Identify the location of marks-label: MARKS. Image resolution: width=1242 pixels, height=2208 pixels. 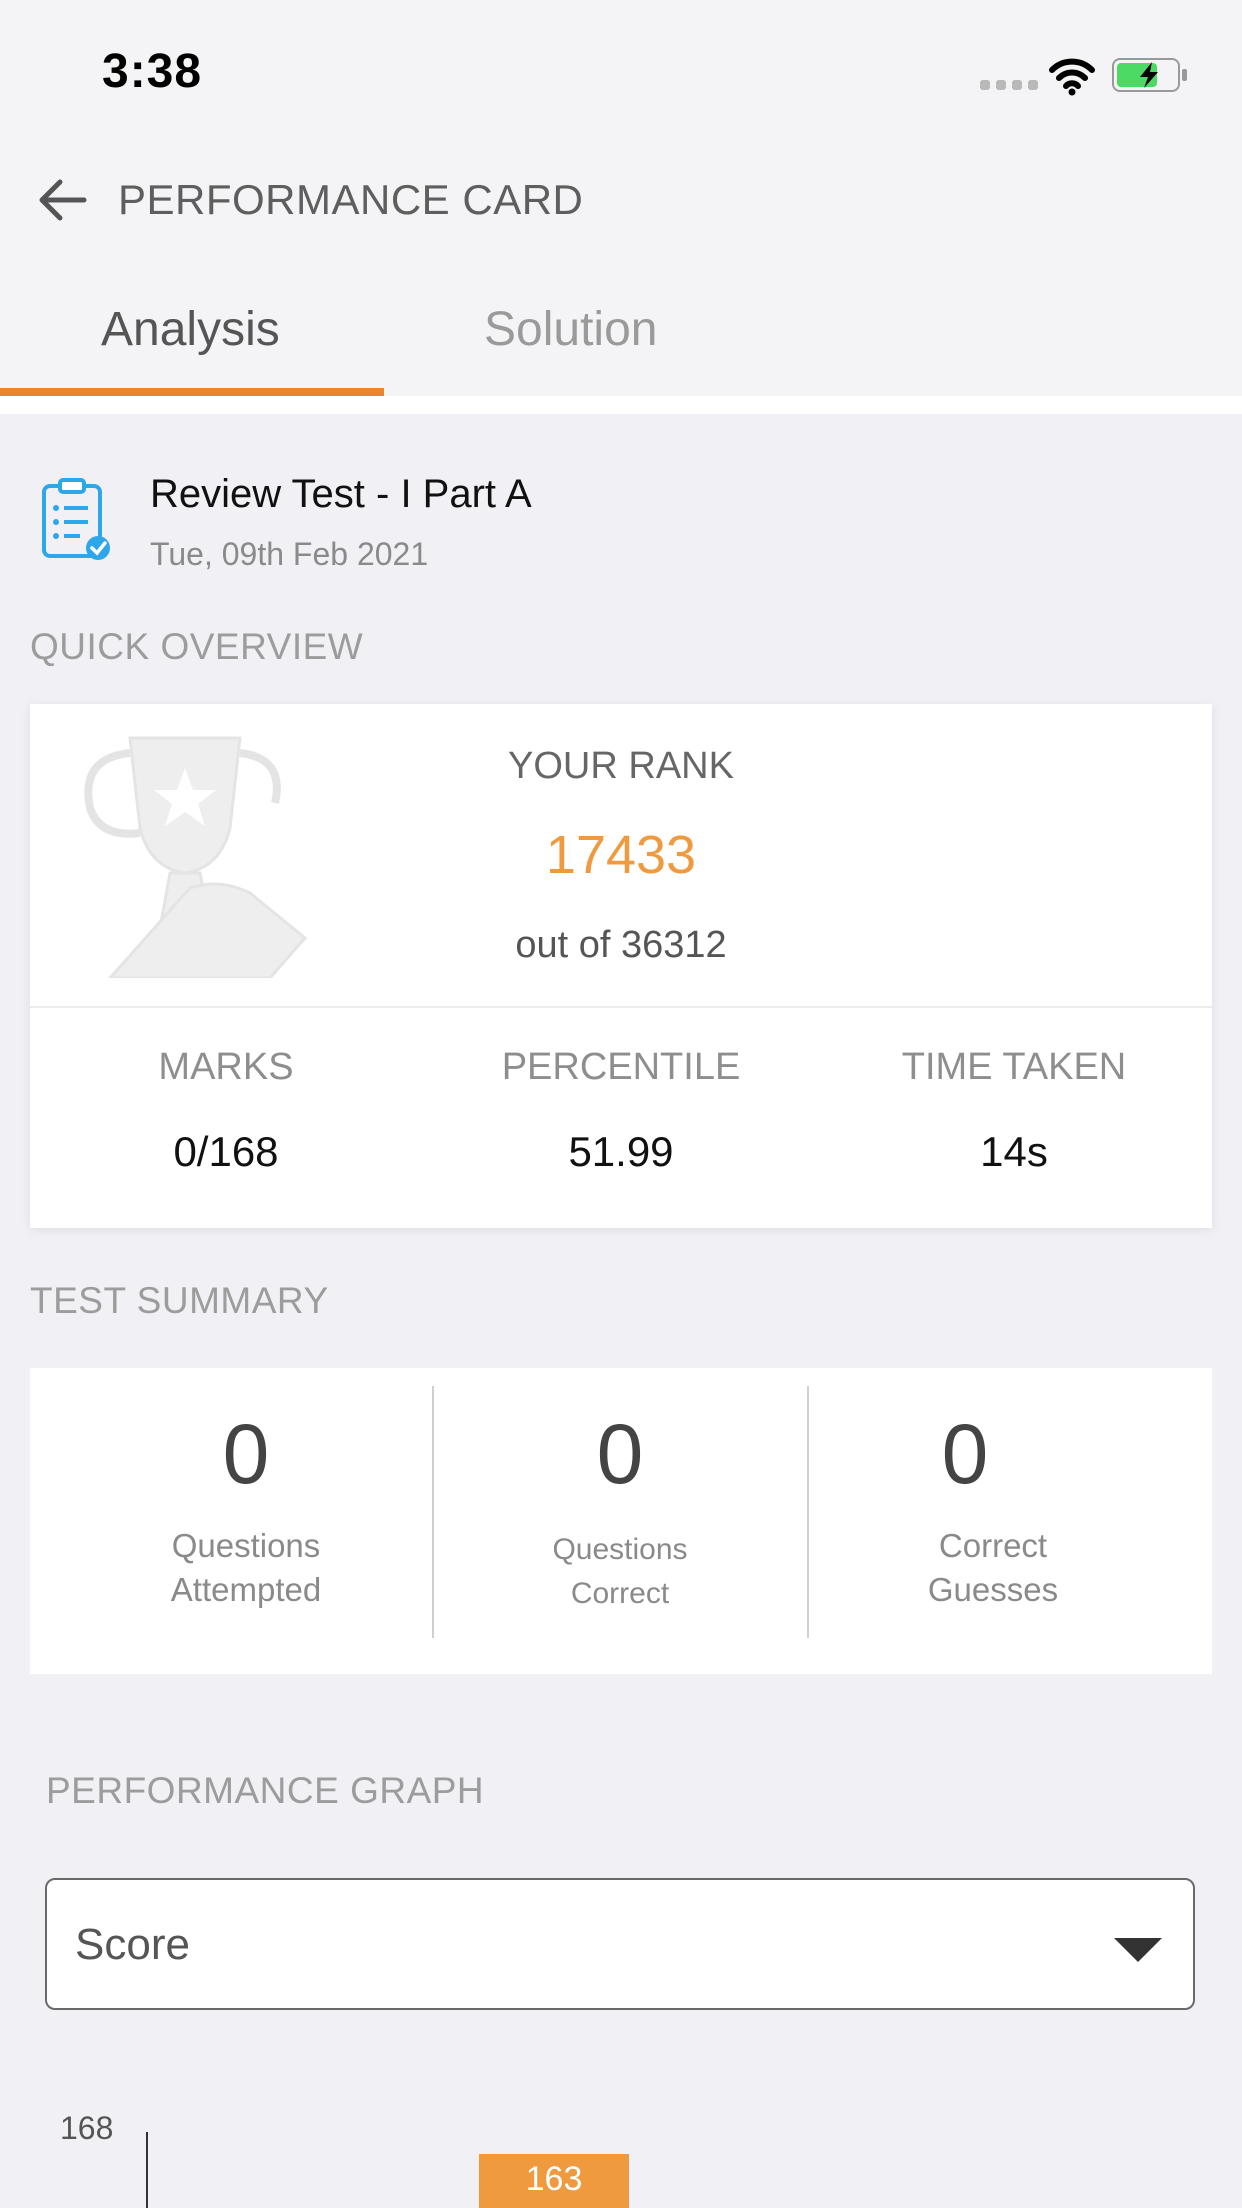
(226, 1067).